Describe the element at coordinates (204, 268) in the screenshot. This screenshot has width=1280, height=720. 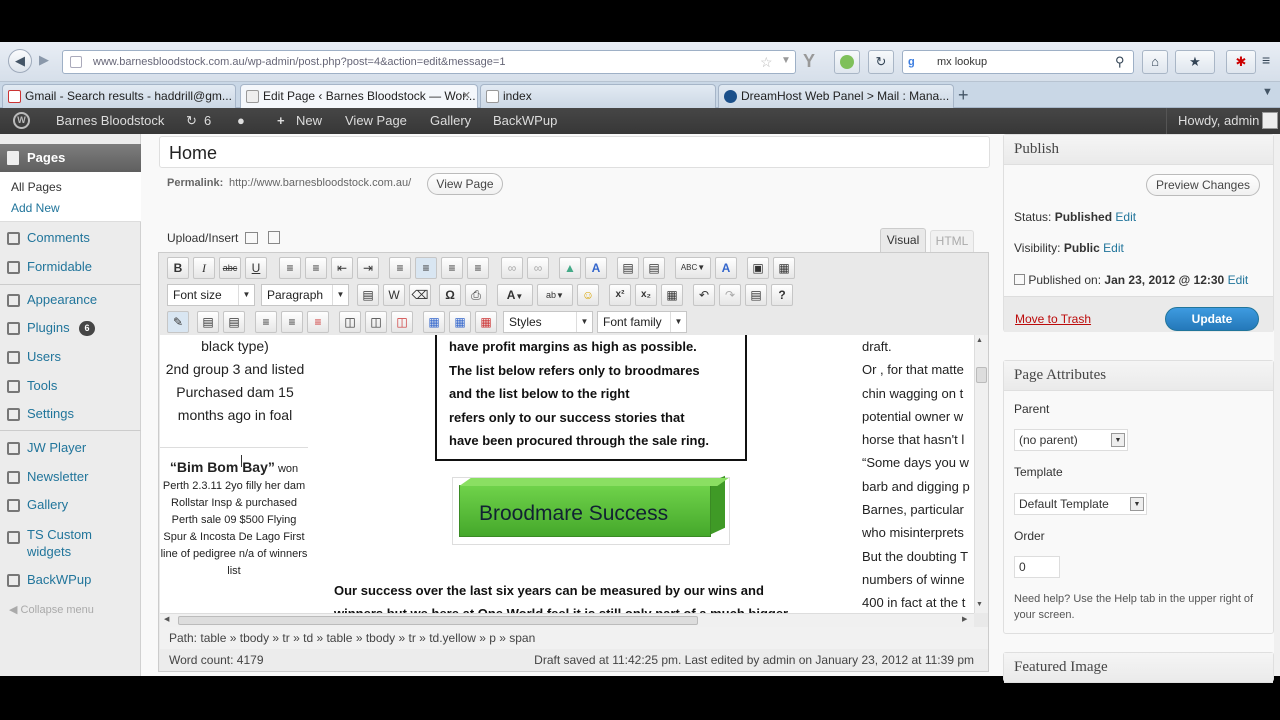
I see `italic-icon: I` at that location.